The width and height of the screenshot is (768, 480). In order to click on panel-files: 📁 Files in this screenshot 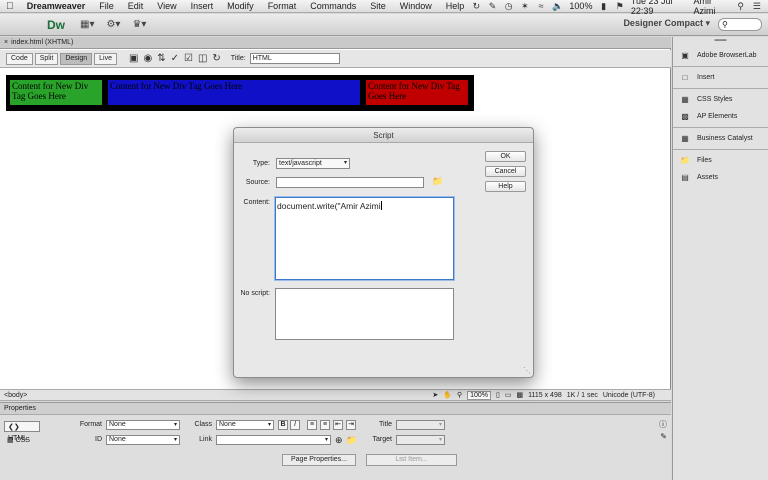, I will do `click(720, 160)`.